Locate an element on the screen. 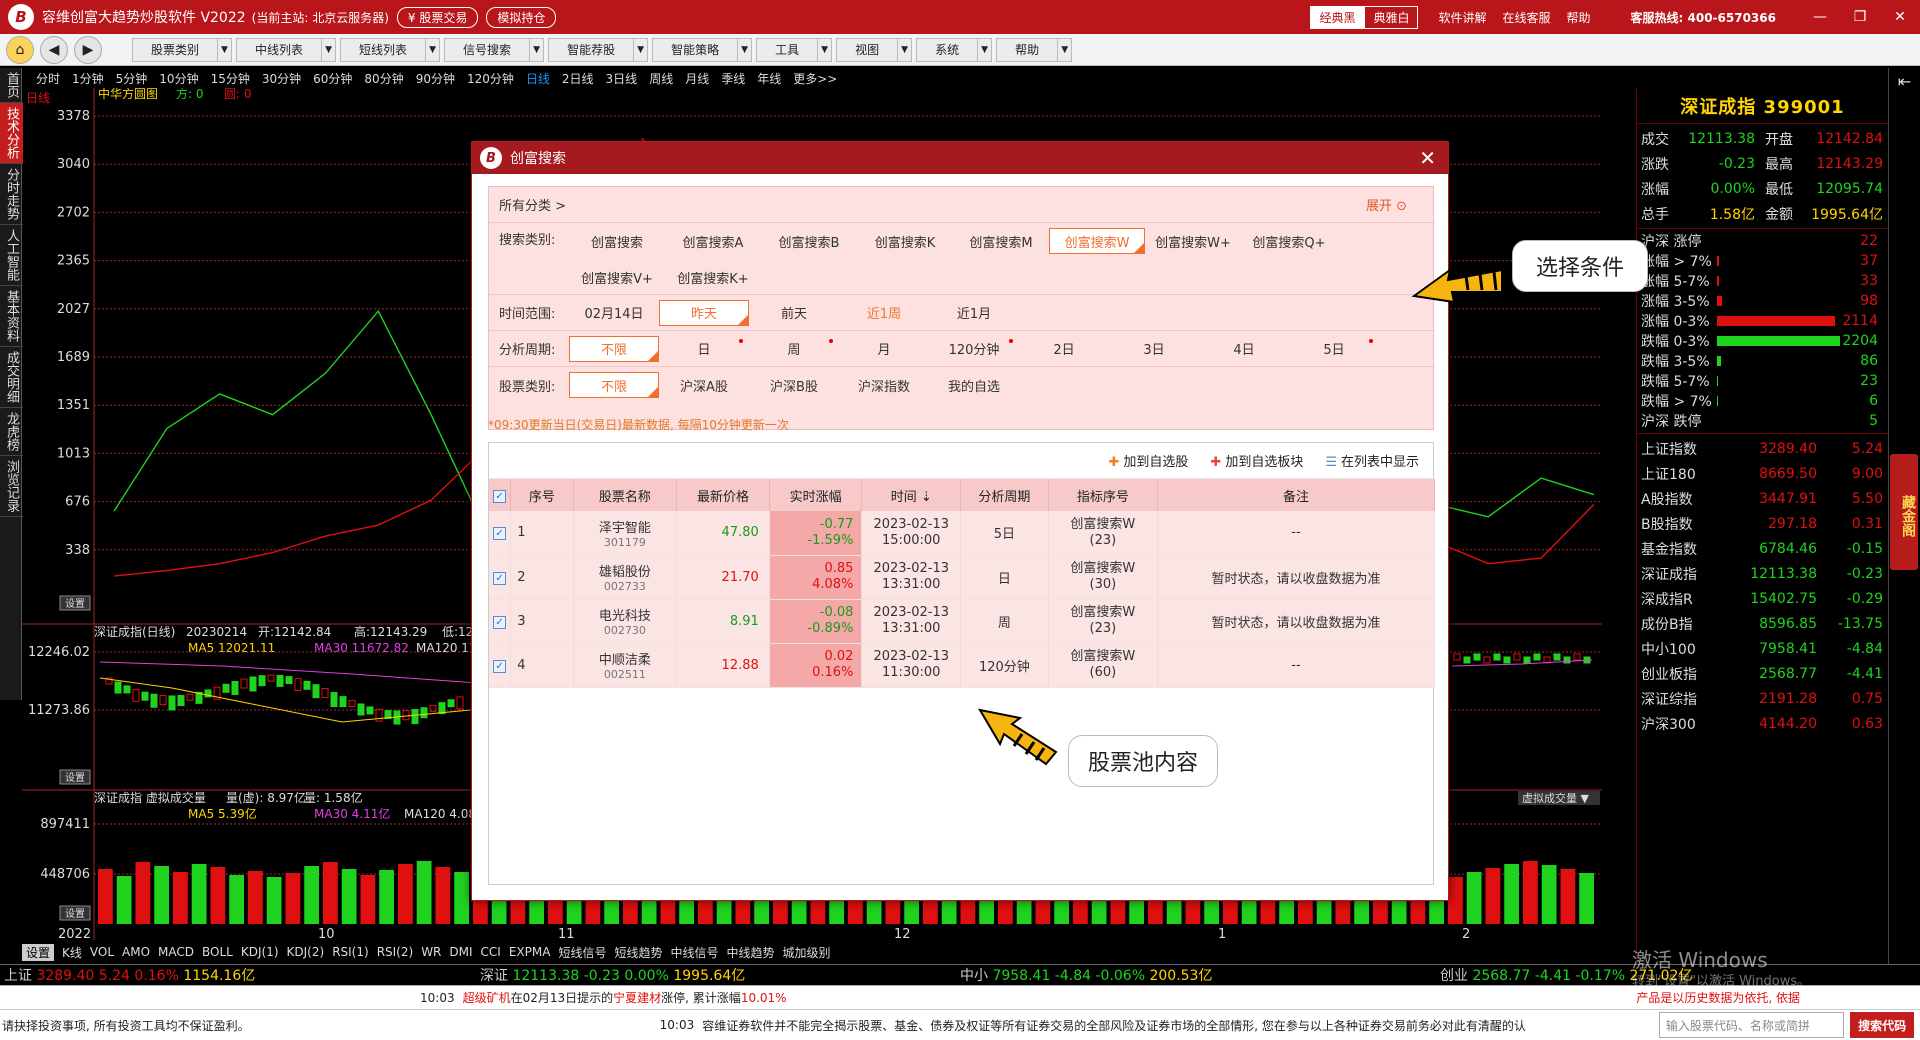 The image size is (1920, 1040). gold-pavilion-button: 藏金阁 is located at coordinates (1904, 512).